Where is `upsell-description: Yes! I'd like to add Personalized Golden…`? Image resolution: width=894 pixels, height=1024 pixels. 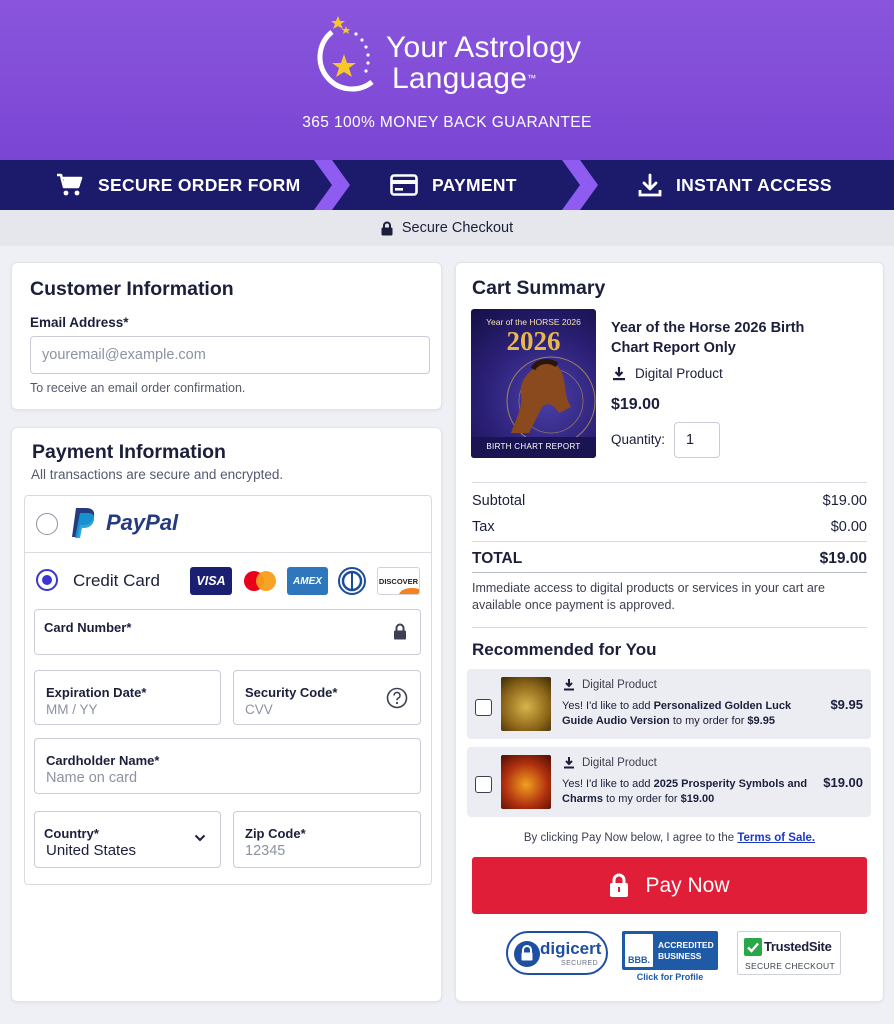
upsell-description: Yes! I'd like to add Personalized Golden… is located at coordinates (693, 714).